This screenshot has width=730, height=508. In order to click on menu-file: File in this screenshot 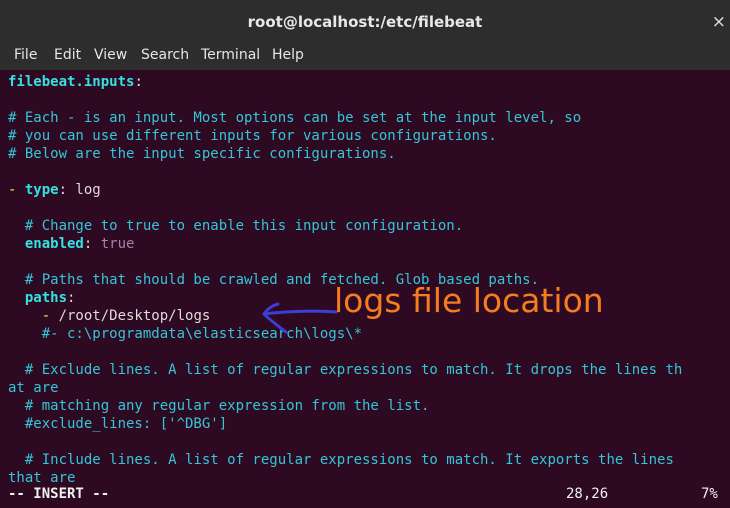, I will do `click(25, 55)`.